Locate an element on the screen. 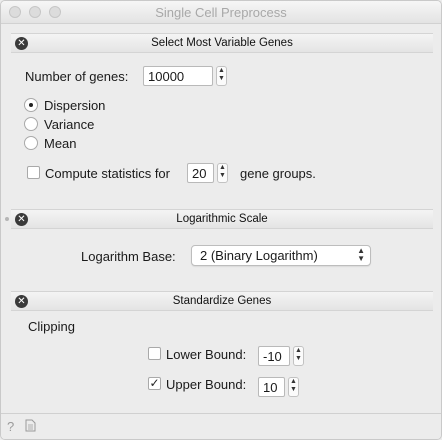  dispersion-label: Dispersion is located at coordinates (75, 105).